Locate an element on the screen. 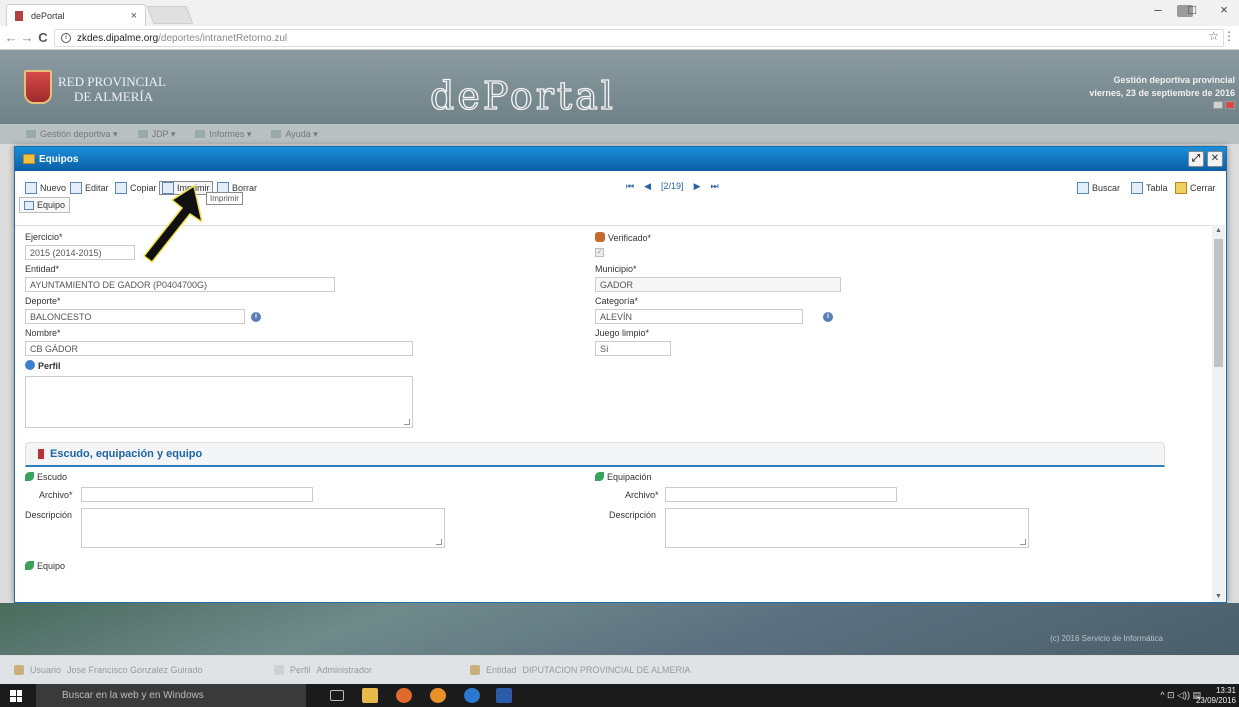  menu-gestion-deportiva: Gestión deportiva ▾ is located at coordinates (72, 134).